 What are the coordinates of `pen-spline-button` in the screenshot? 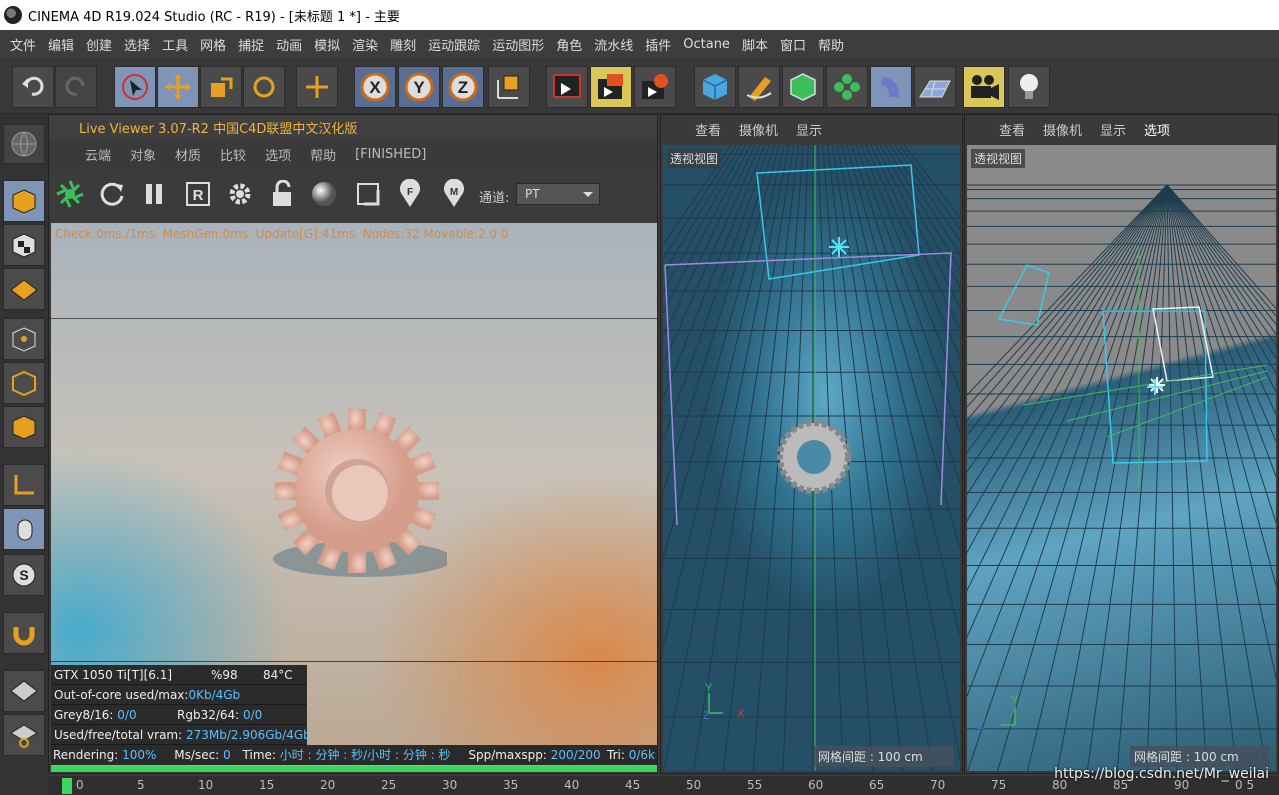 It's located at (759, 87).